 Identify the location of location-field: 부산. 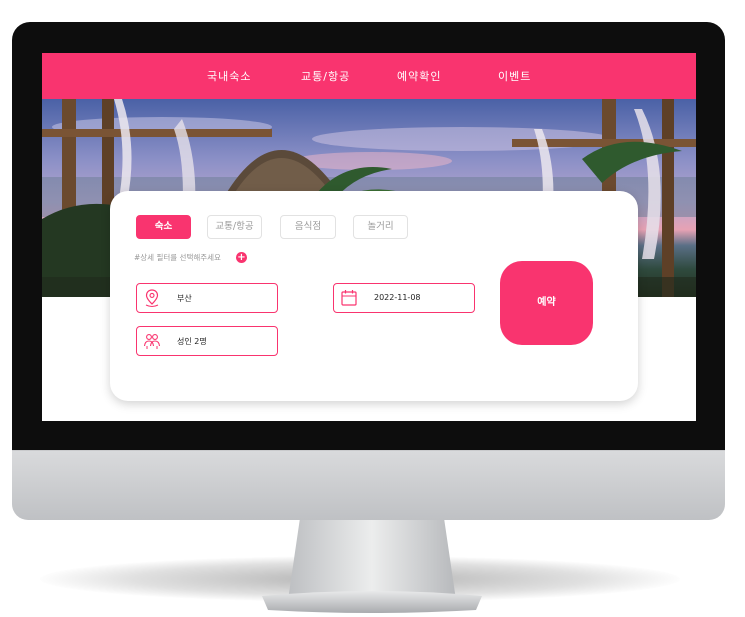
(207, 298).